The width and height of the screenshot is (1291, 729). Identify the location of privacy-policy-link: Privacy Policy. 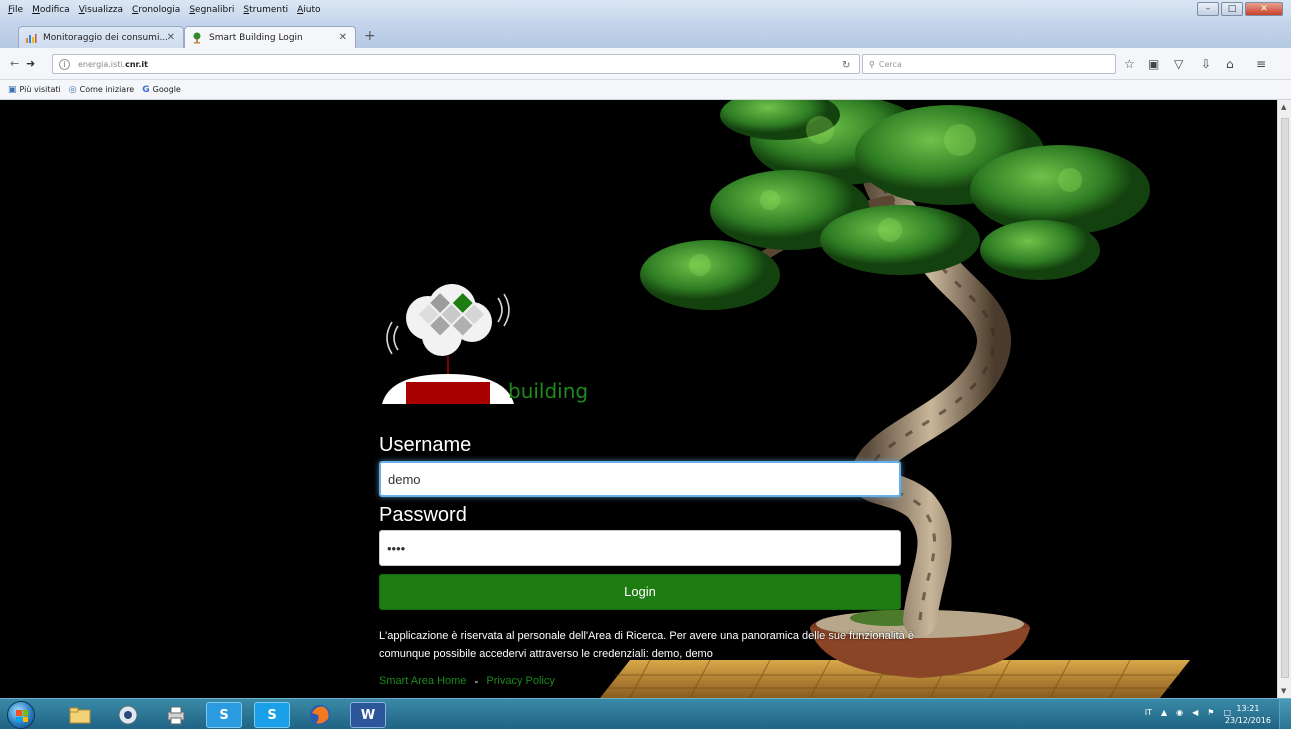
(520, 681).